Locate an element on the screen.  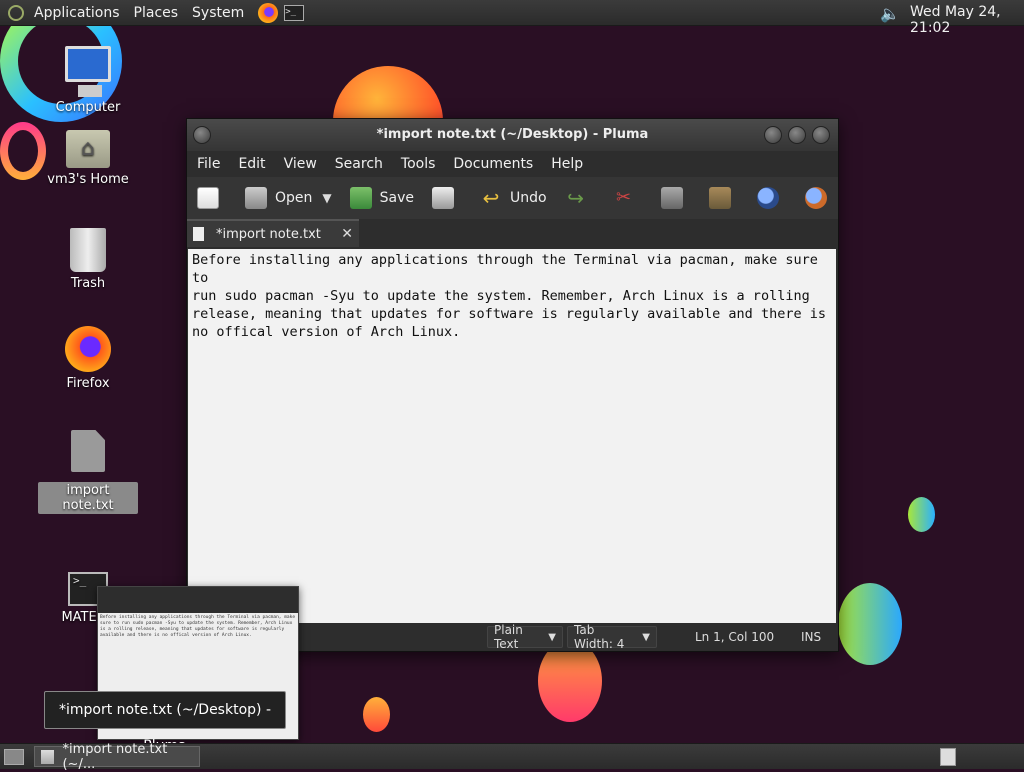
paste-button is located at coordinates (723, 198).